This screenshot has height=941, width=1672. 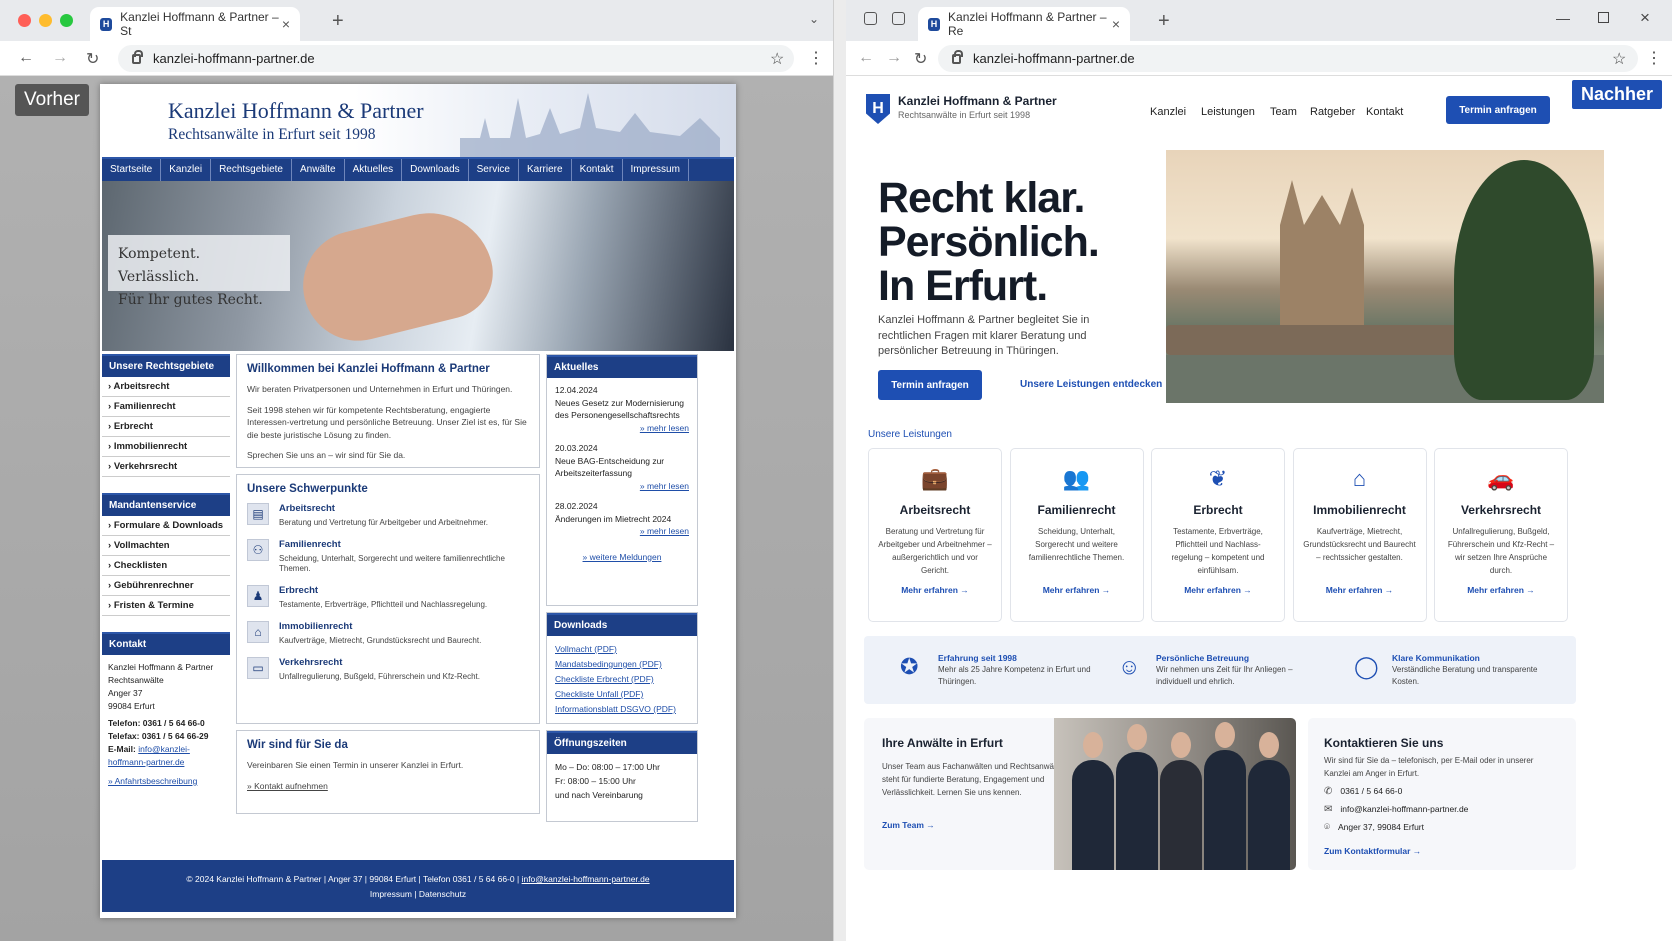 What do you see at coordinates (908, 825) in the screenshot?
I see `team-link: Zum Team →` at bounding box center [908, 825].